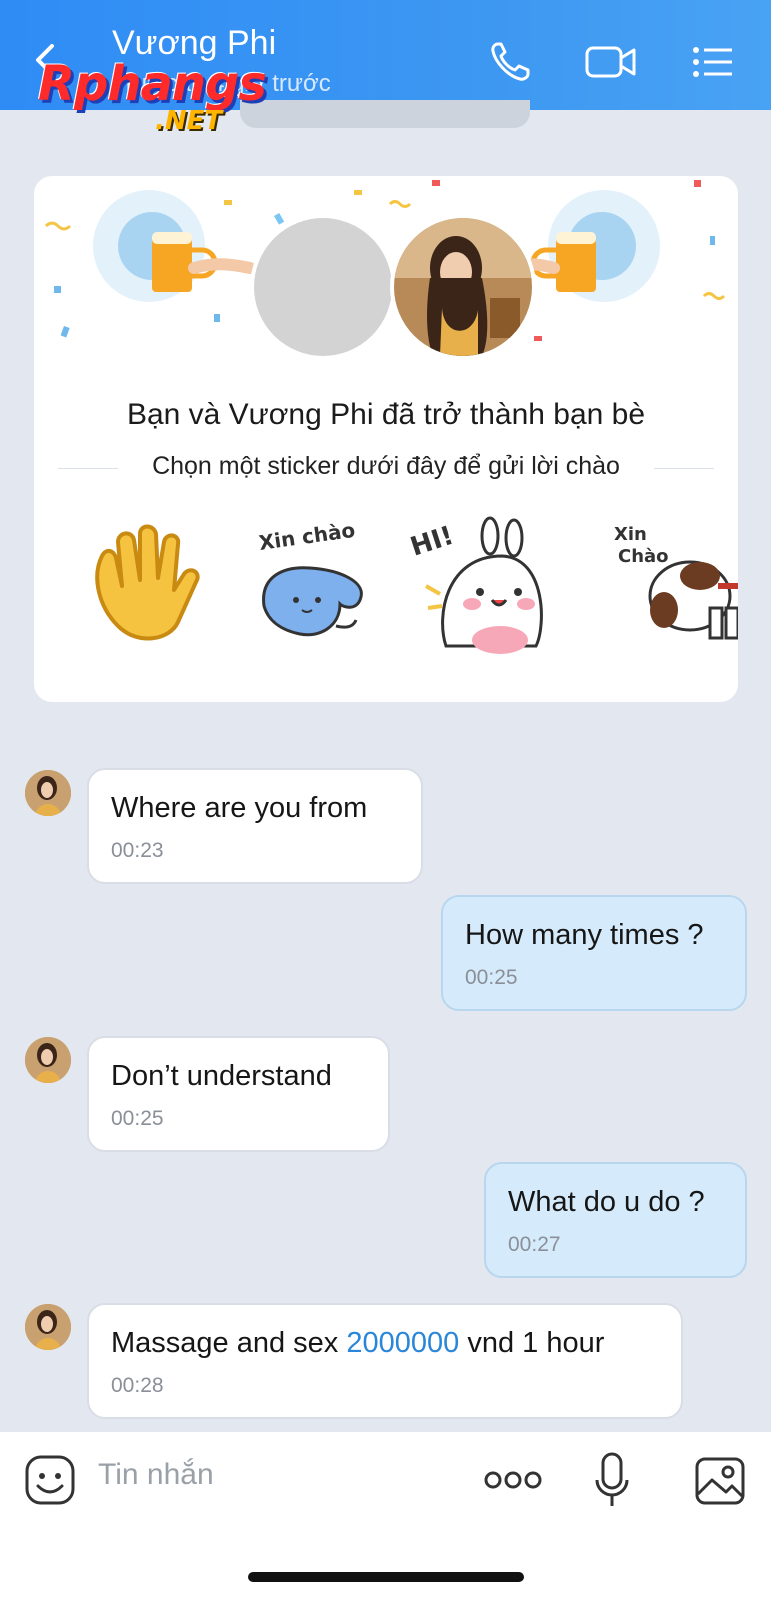  I want to click on message-text: Don’t understand, so click(221, 1076).